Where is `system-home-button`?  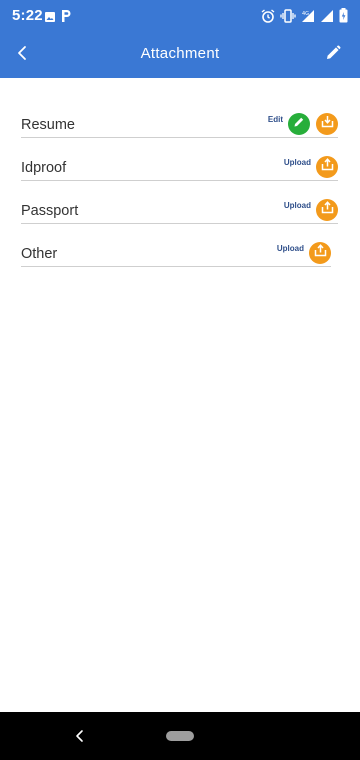
system-home-button is located at coordinates (180, 736).